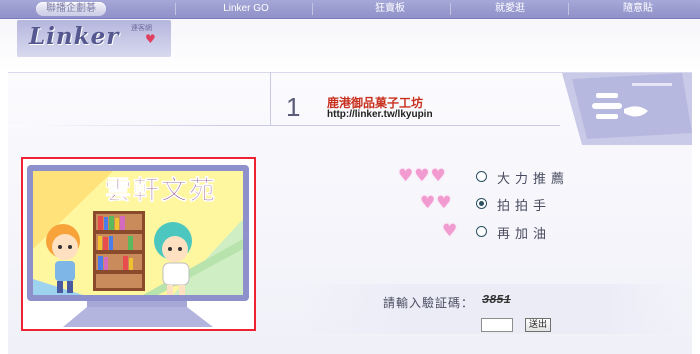 Image resolution: width=700 pixels, height=354 pixels. I want to click on nav-item-ad-plan: 聯播企劃碁, so click(71, 9).